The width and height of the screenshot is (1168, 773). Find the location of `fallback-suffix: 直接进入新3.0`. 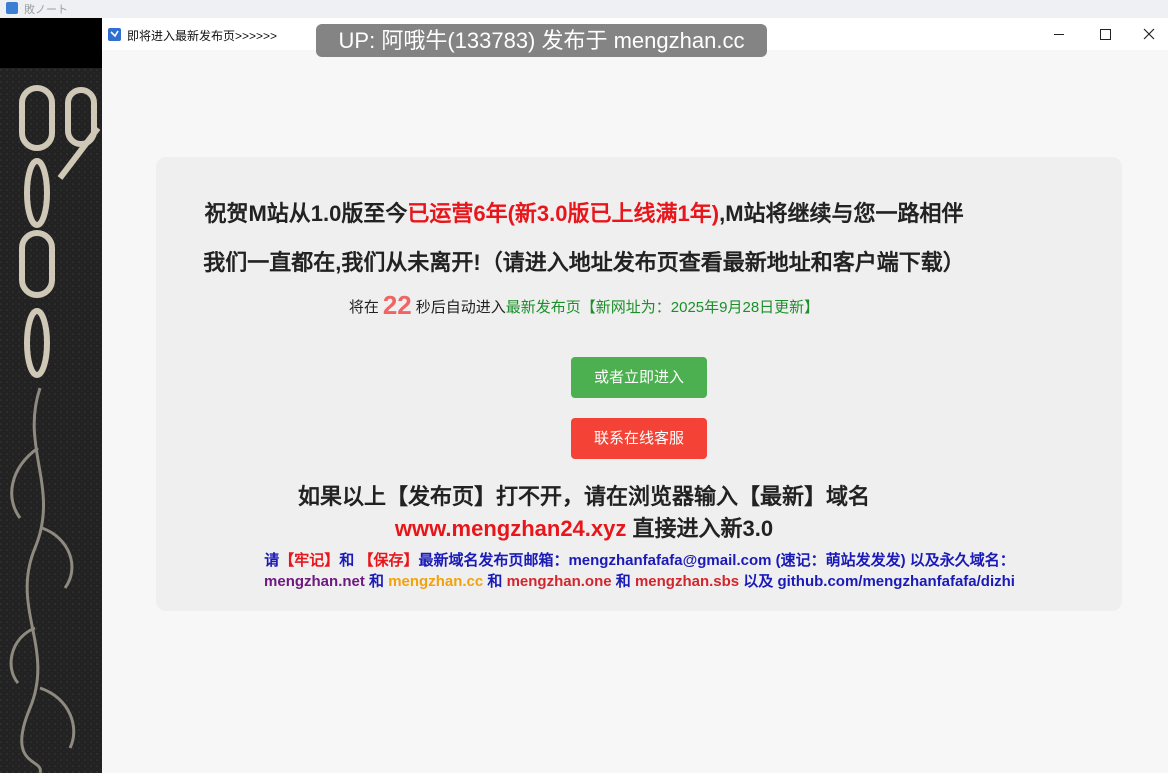

fallback-suffix: 直接进入新3.0 is located at coordinates (700, 528).